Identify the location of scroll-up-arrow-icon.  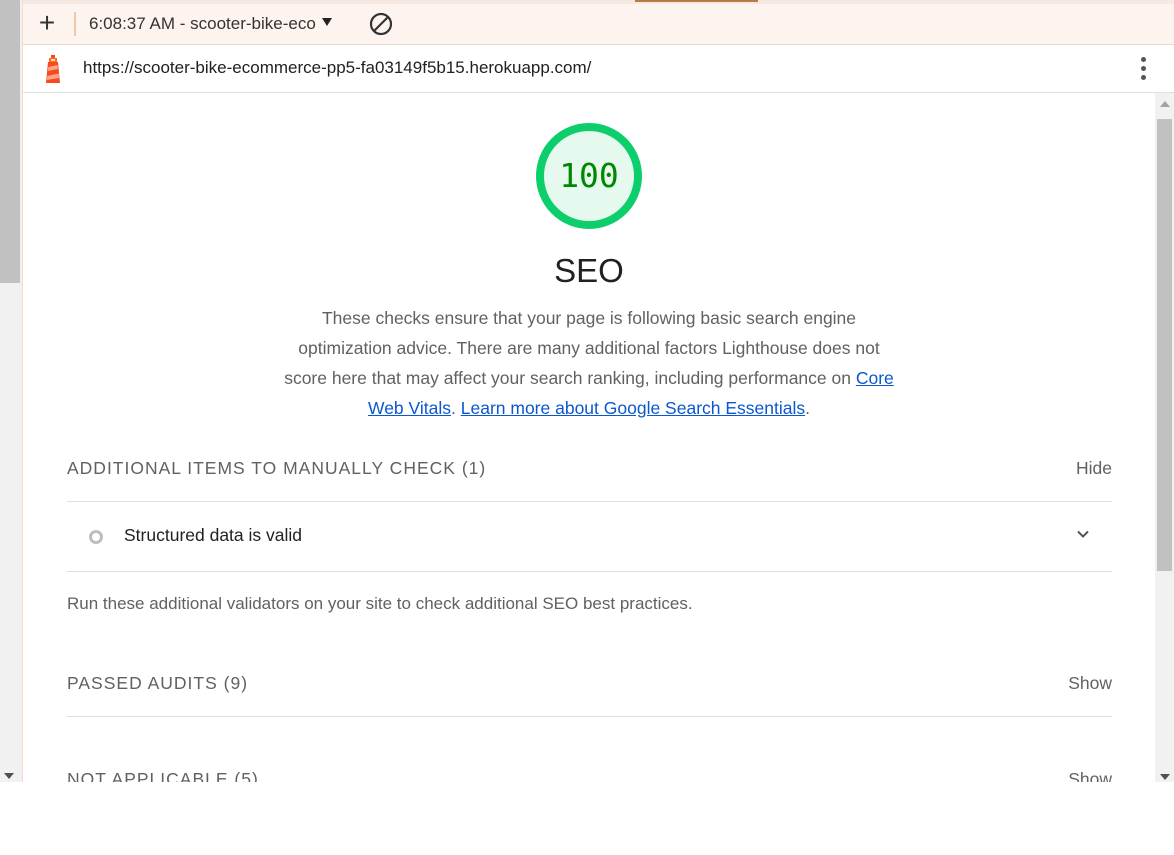
(1165, 104).